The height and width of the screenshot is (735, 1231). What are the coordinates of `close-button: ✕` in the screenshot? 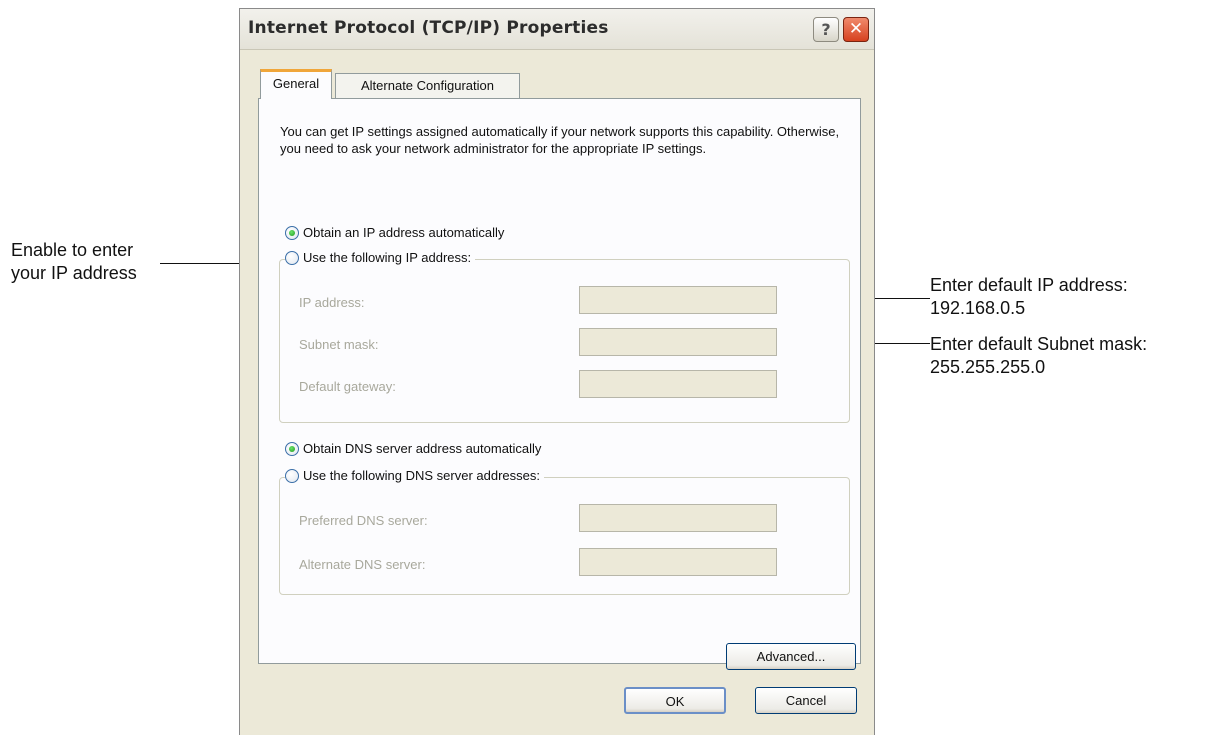 It's located at (856, 29).